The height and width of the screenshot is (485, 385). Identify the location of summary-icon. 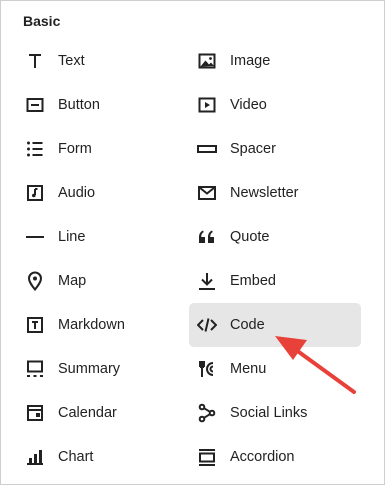
(35, 369).